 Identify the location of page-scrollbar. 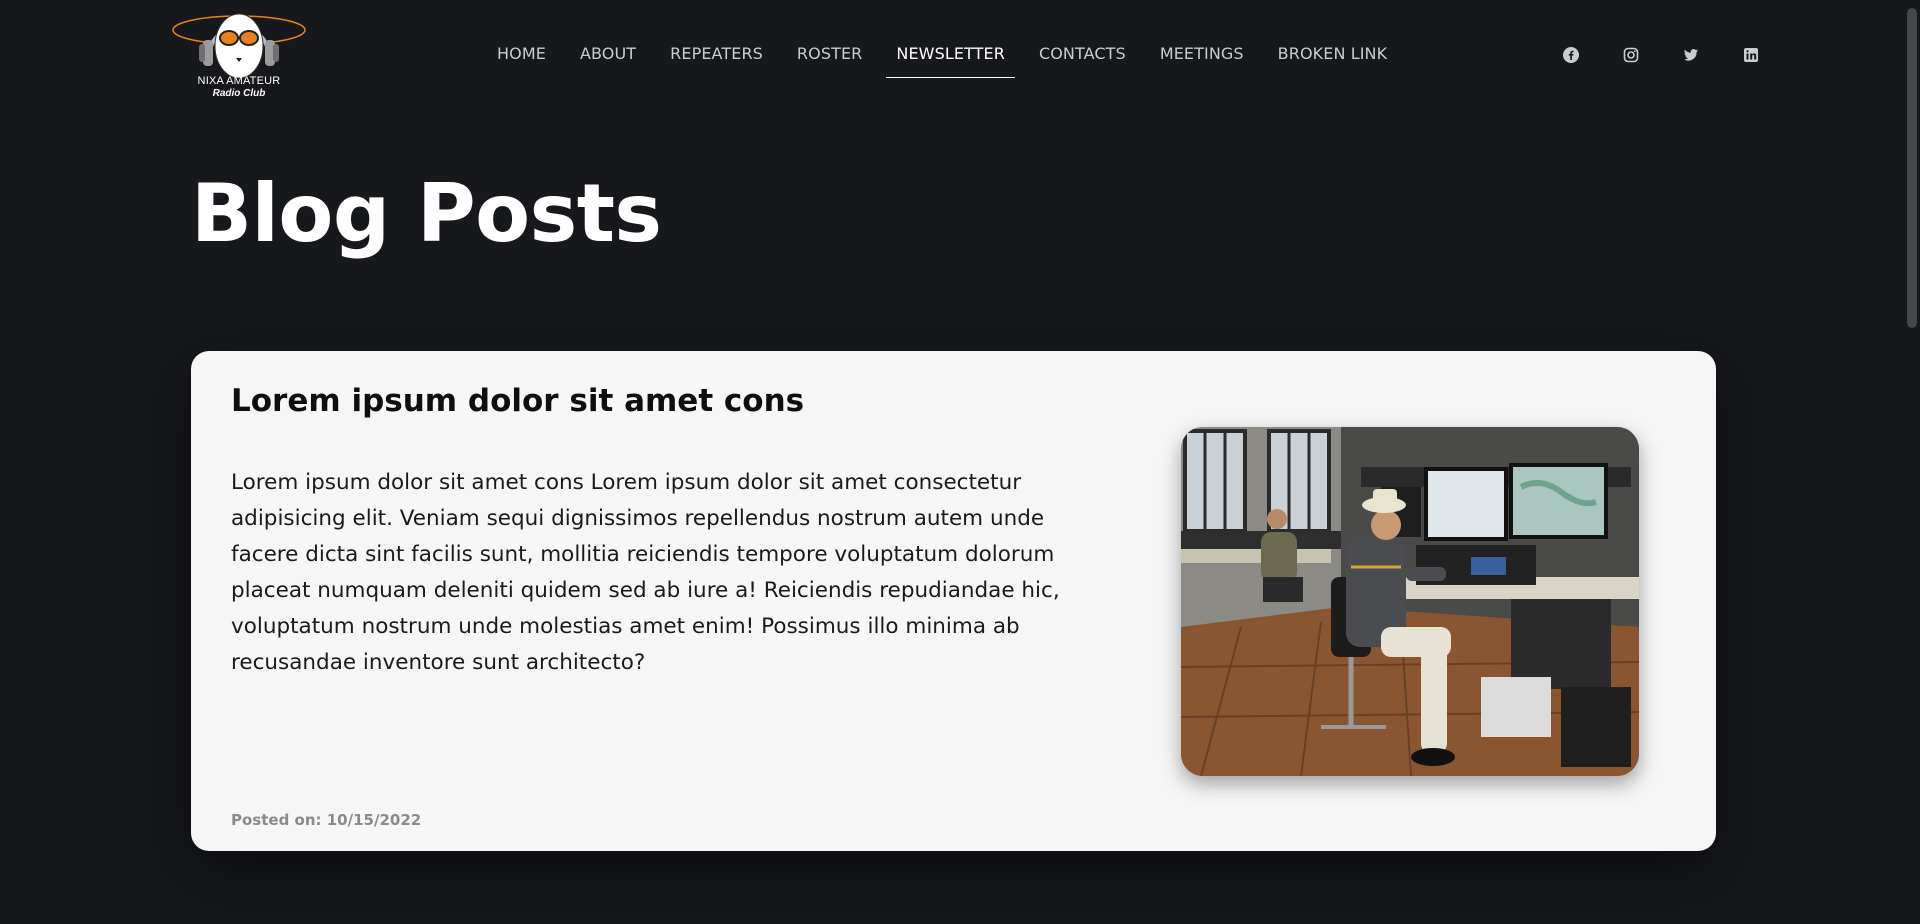
(1911, 462).